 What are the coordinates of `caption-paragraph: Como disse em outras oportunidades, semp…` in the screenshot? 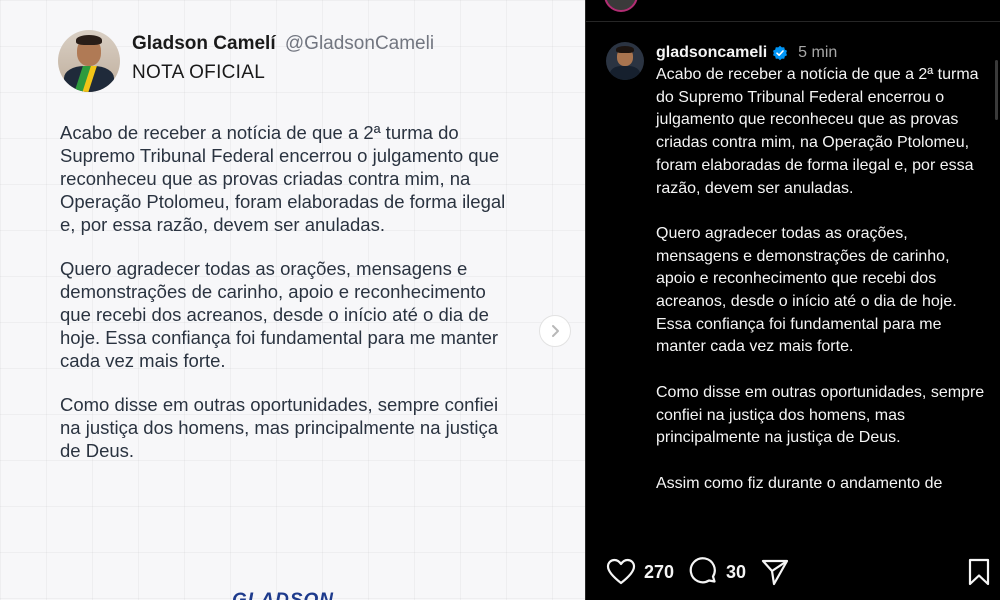 It's located at (820, 415).